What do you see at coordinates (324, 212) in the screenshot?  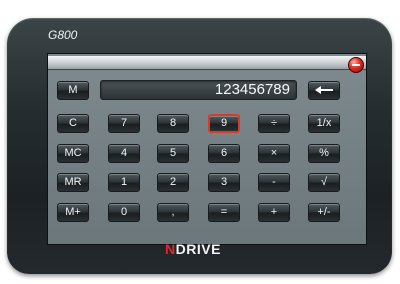 I see `negate-button: +/-` at bounding box center [324, 212].